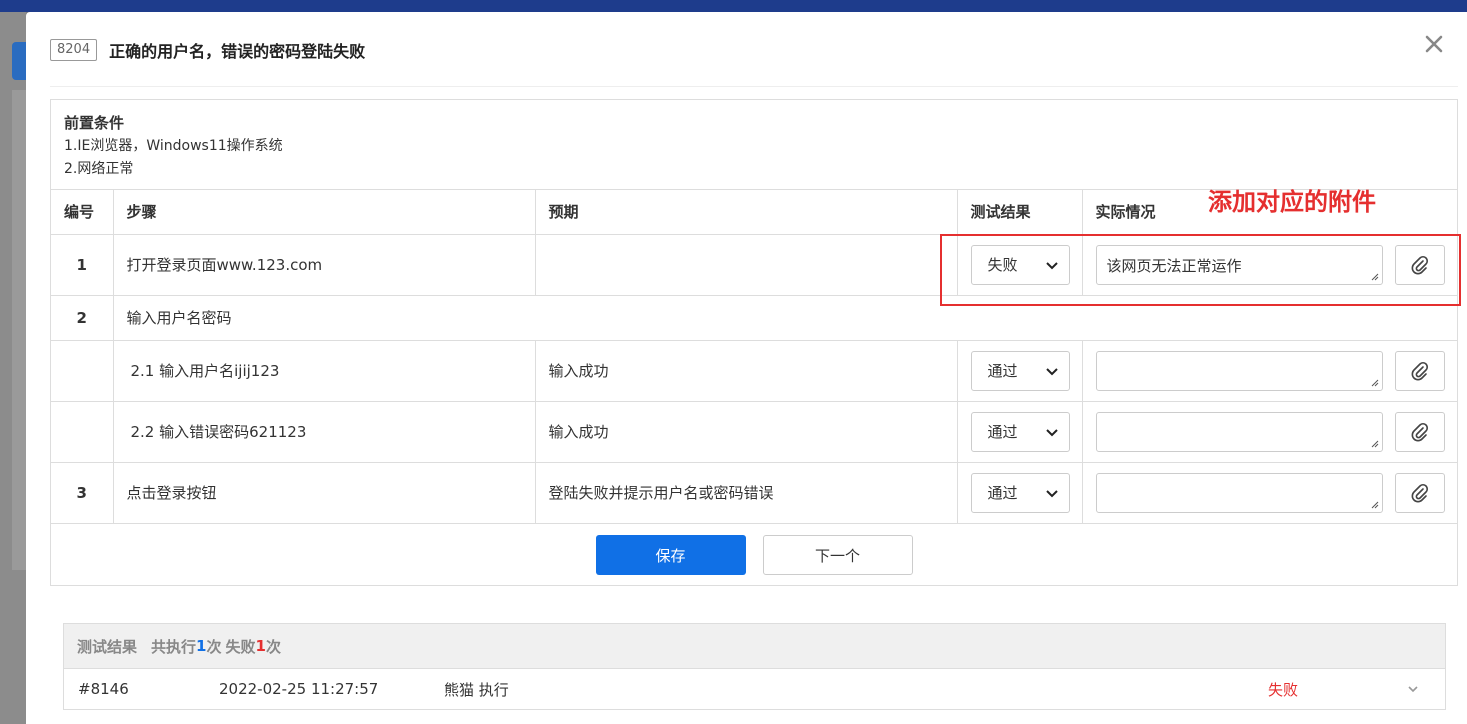 This screenshot has height=724, width=1467. I want to click on results-label: 测试结果, so click(107, 646).